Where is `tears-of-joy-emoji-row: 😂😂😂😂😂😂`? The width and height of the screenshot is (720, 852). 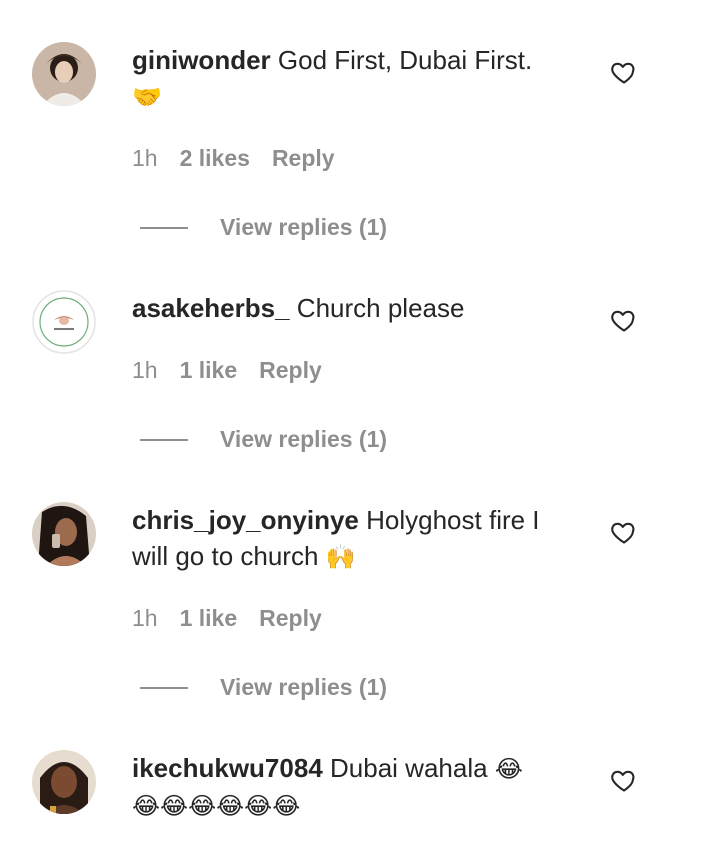
tears-of-joy-emoji-row: 😂😂😂😂😂😂 is located at coordinates (216, 806).